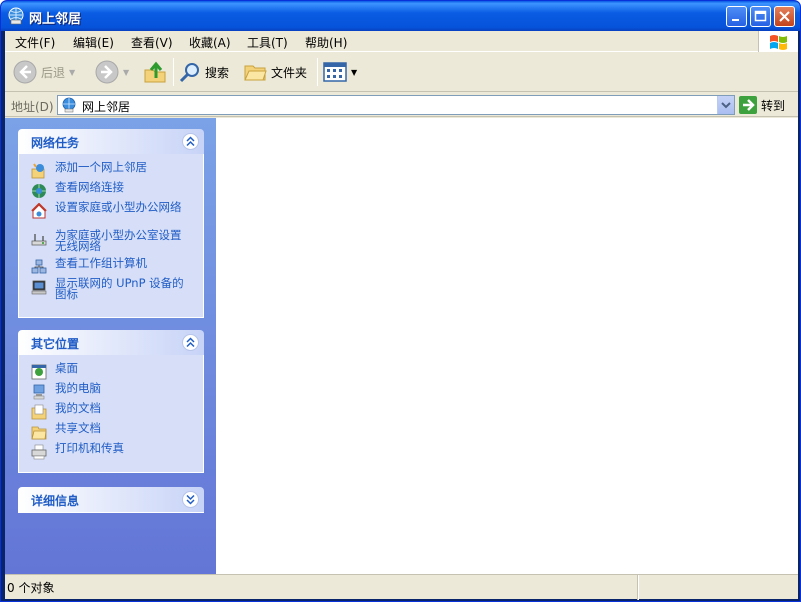 This screenshot has height=602, width=801. I want to click on task-view-workgroup: 查看工作组计算机, so click(108, 265).